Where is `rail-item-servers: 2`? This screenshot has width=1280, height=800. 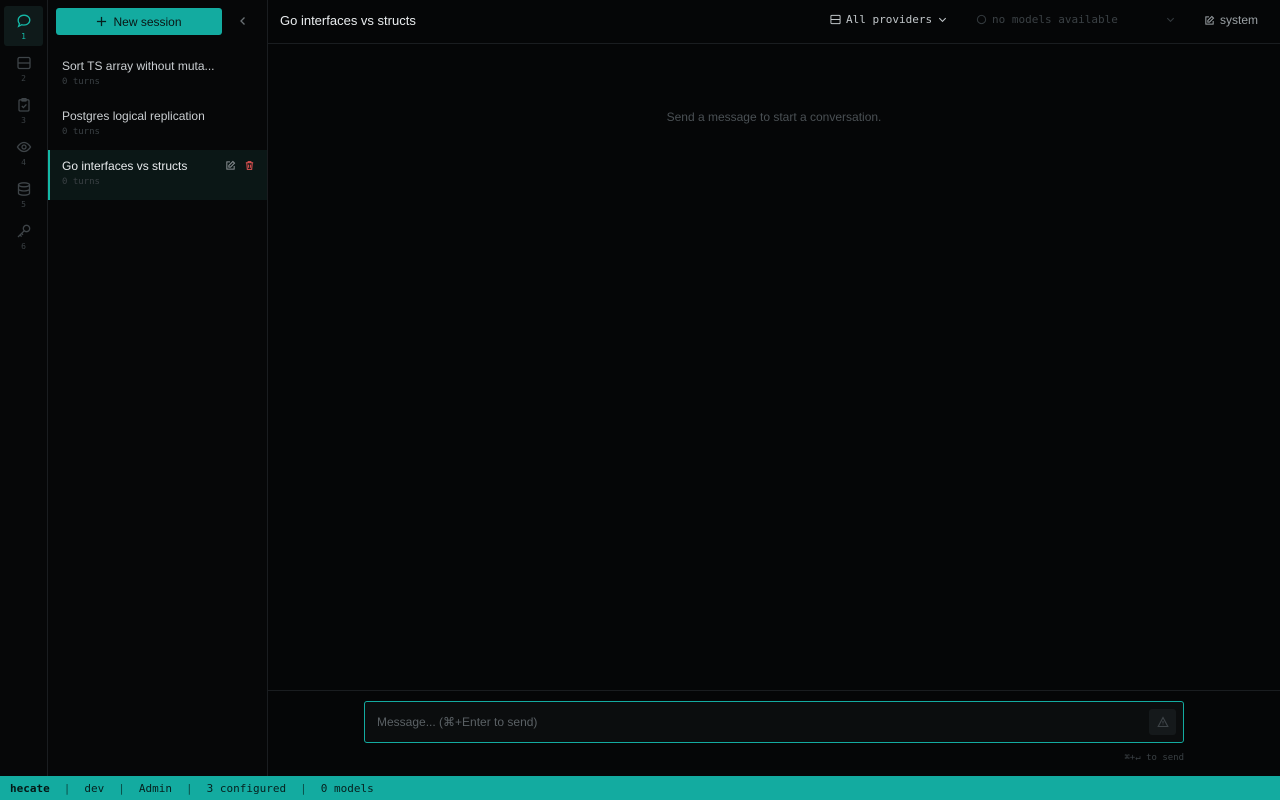 rail-item-servers: 2 is located at coordinates (23, 68).